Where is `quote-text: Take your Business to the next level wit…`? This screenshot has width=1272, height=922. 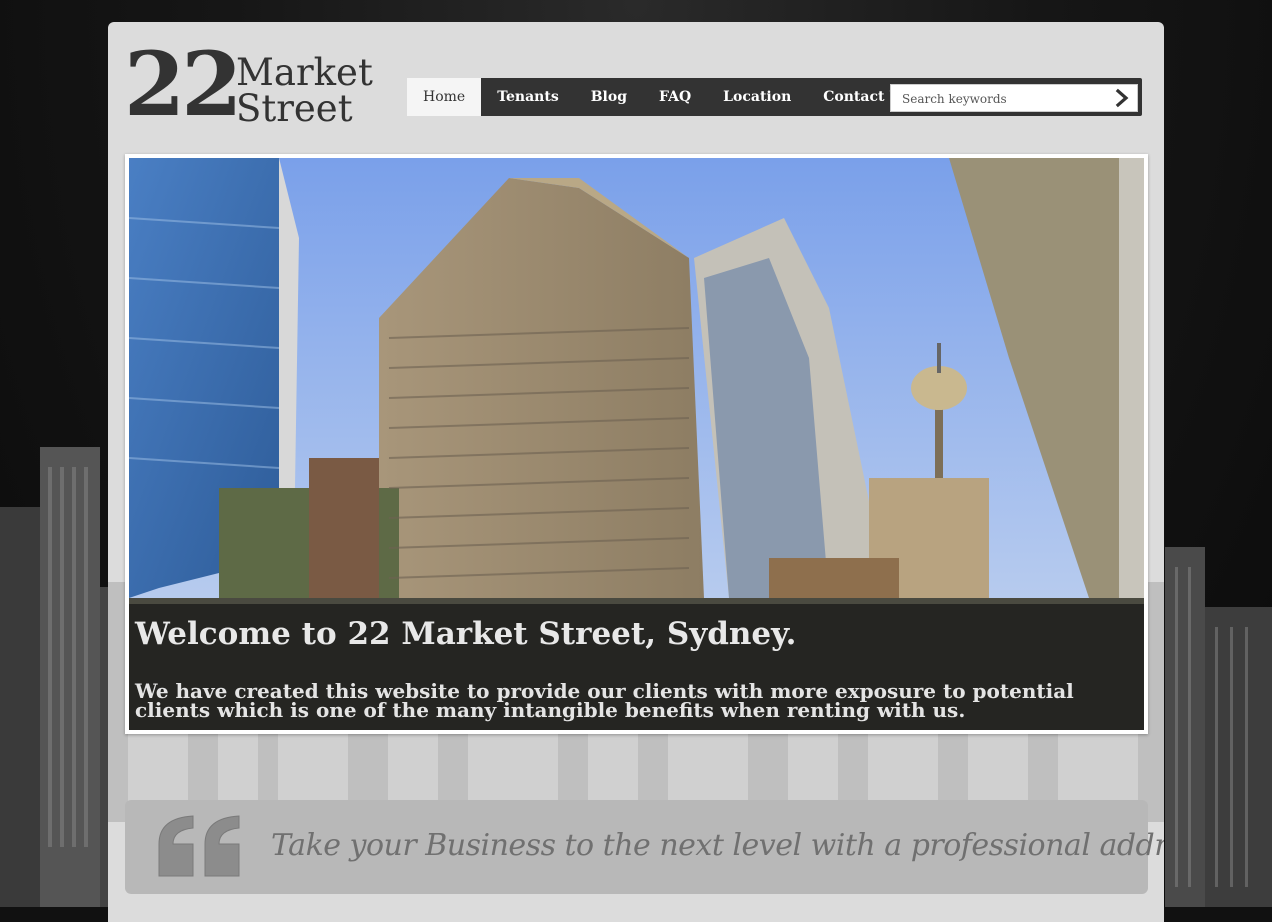 quote-text: Take your Business to the next level wit… is located at coordinates (717, 845).